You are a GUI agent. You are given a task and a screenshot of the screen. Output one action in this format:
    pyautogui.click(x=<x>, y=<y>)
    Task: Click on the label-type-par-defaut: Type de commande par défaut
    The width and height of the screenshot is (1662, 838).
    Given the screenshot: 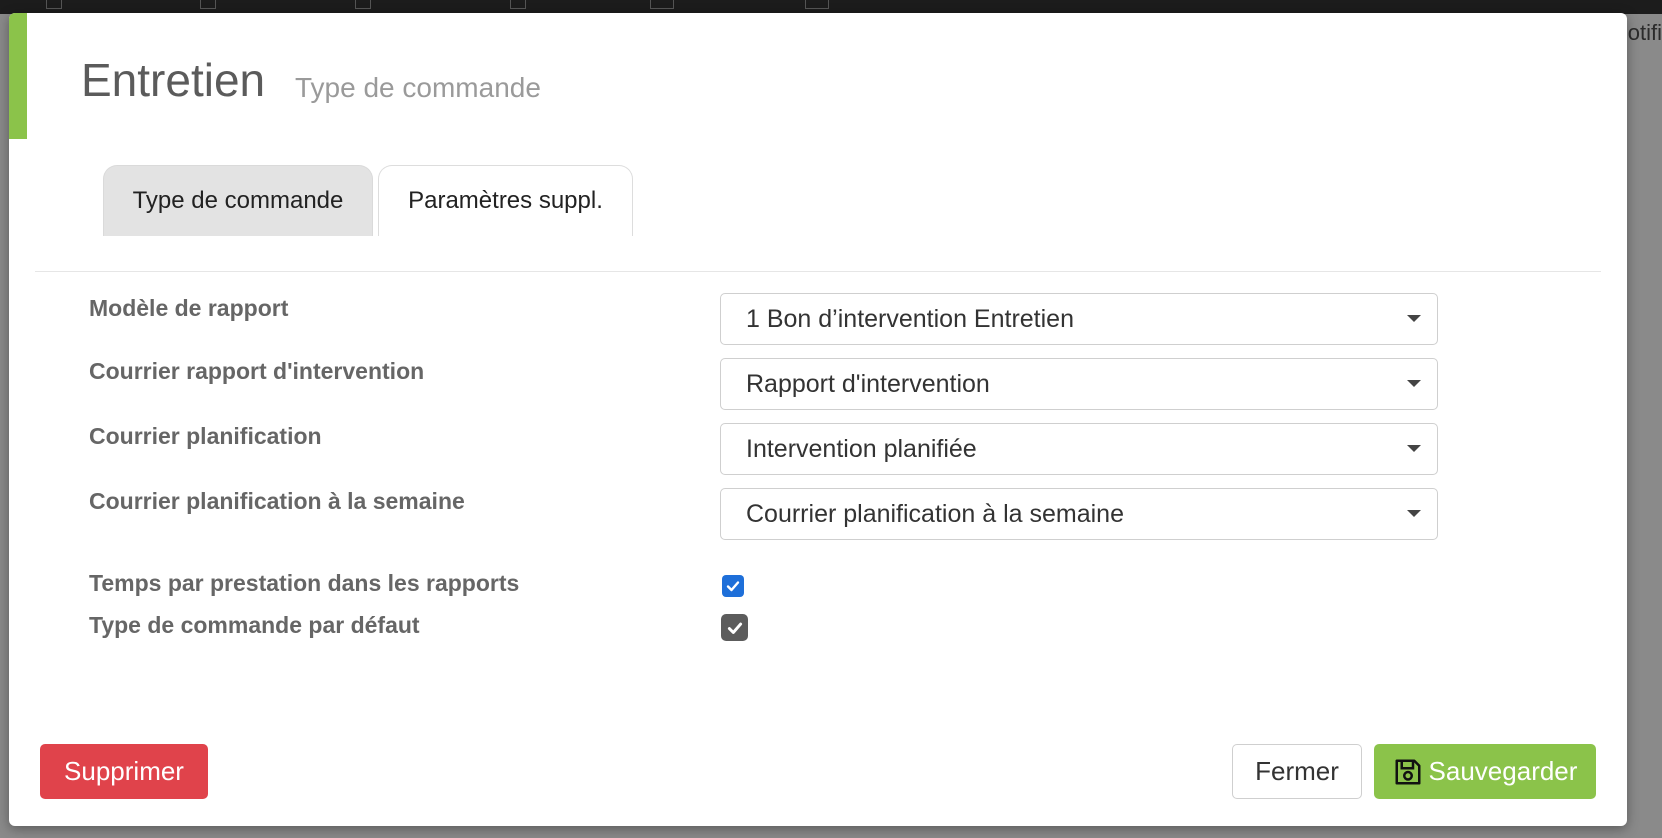 What is the action you would take?
    pyautogui.click(x=254, y=625)
    